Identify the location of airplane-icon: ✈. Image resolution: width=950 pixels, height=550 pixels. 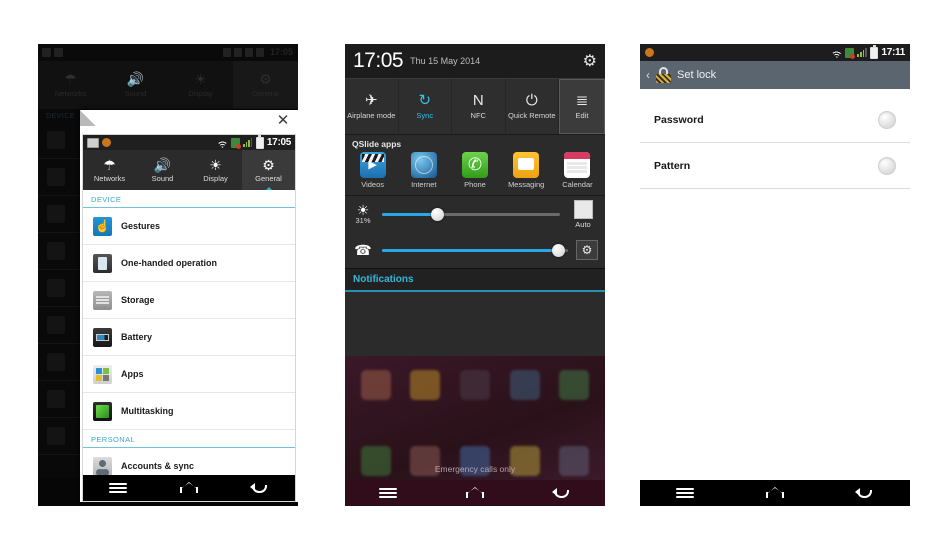
(371, 100).